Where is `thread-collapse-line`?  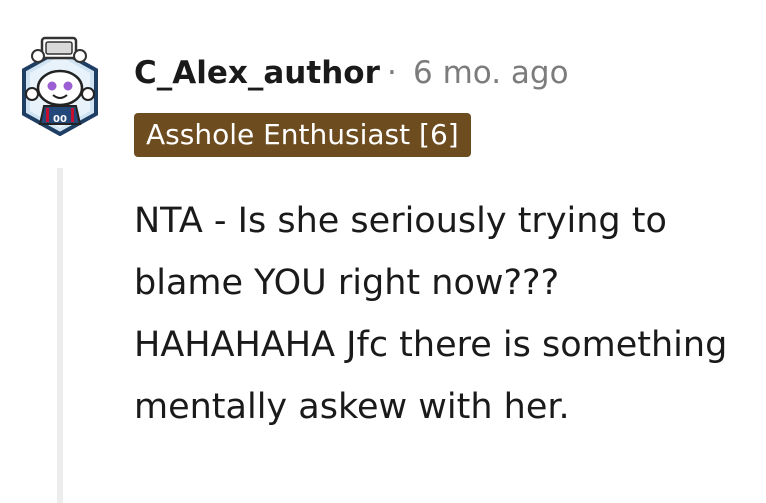 thread-collapse-line is located at coordinates (60, 335).